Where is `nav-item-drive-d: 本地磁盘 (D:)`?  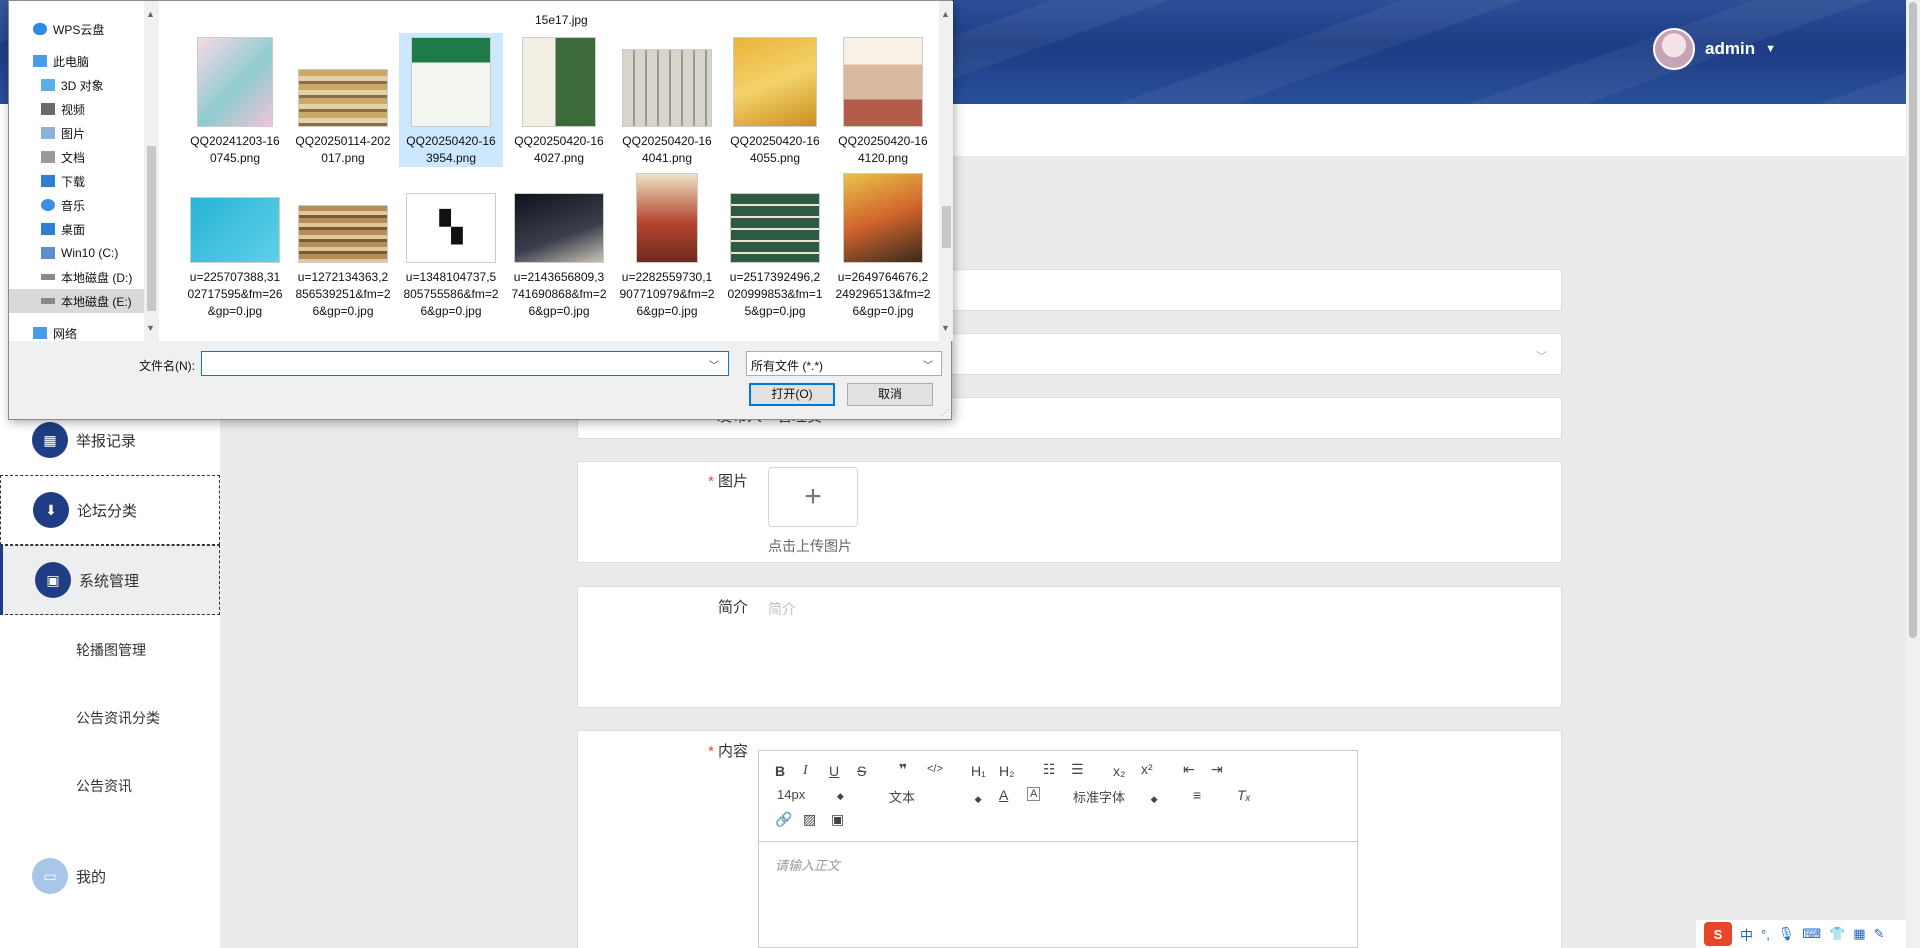 nav-item-drive-d: 本地磁盘 (D:) is located at coordinates (76, 277).